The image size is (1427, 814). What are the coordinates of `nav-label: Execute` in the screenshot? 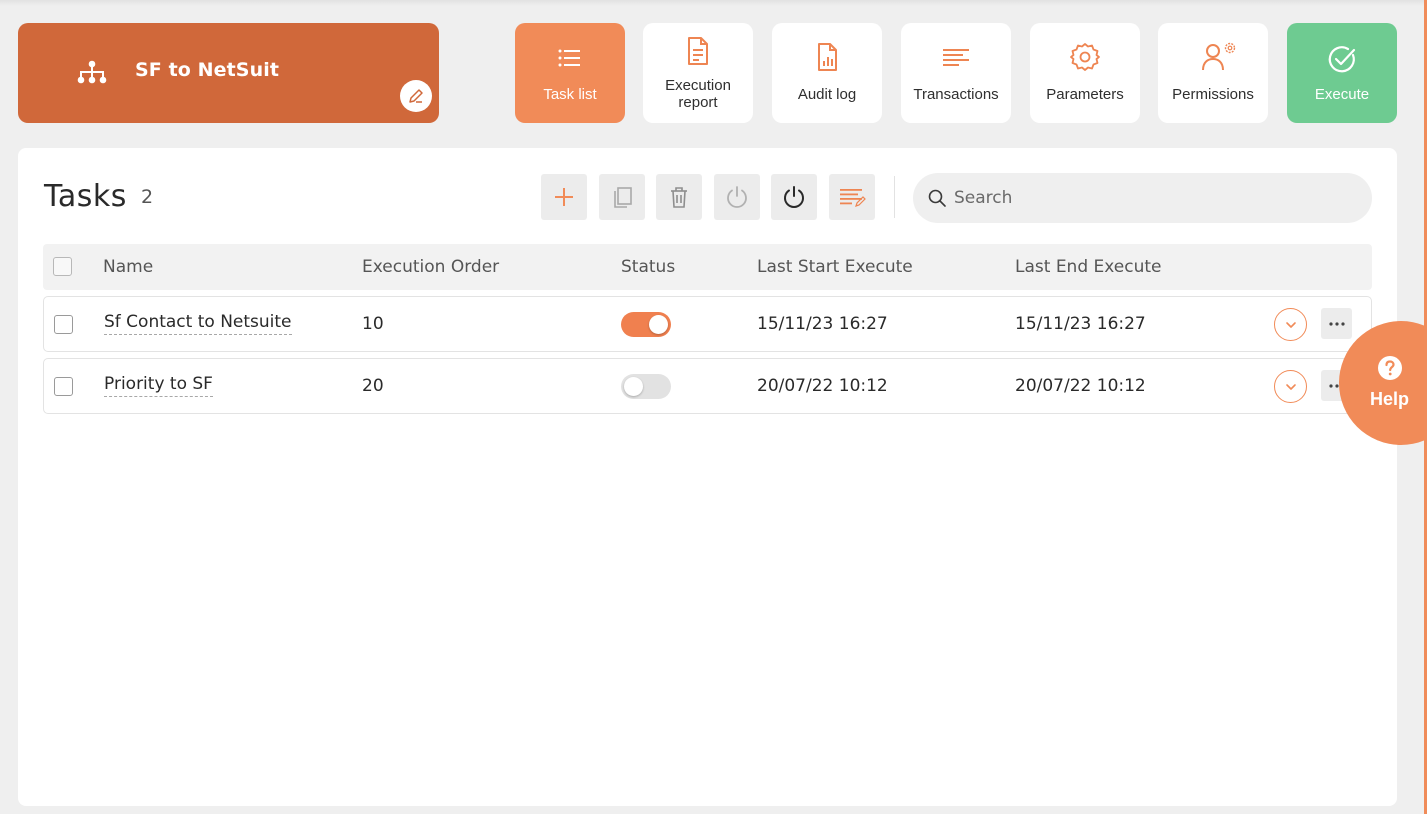 It's located at (1342, 94).